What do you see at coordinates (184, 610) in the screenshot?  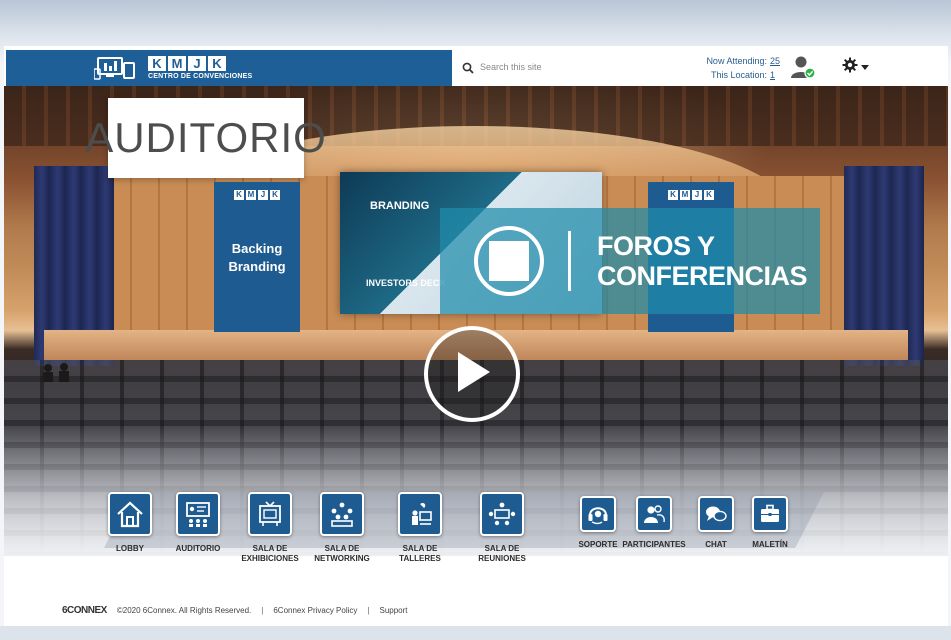 I see `footer-copyright: ©2020 6Connex. All Rights Reserved.` at bounding box center [184, 610].